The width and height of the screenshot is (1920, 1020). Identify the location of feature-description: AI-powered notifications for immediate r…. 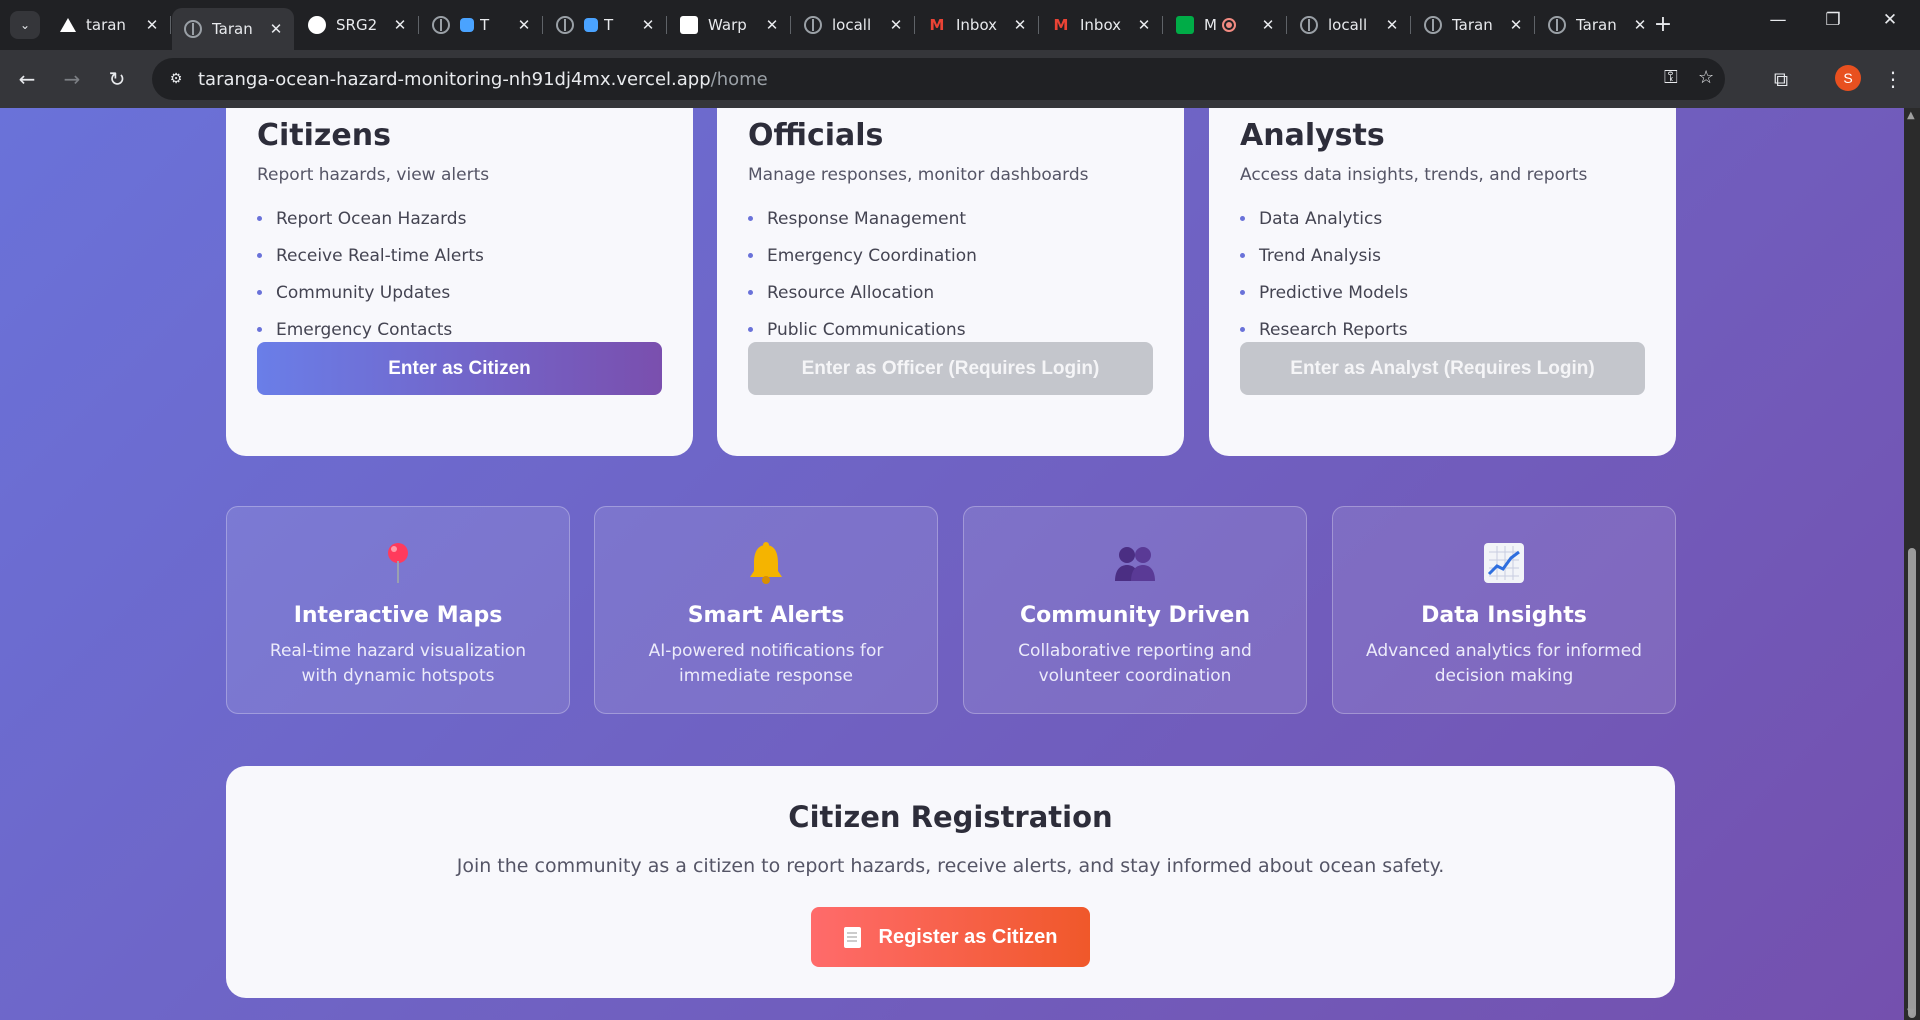
(766, 663).